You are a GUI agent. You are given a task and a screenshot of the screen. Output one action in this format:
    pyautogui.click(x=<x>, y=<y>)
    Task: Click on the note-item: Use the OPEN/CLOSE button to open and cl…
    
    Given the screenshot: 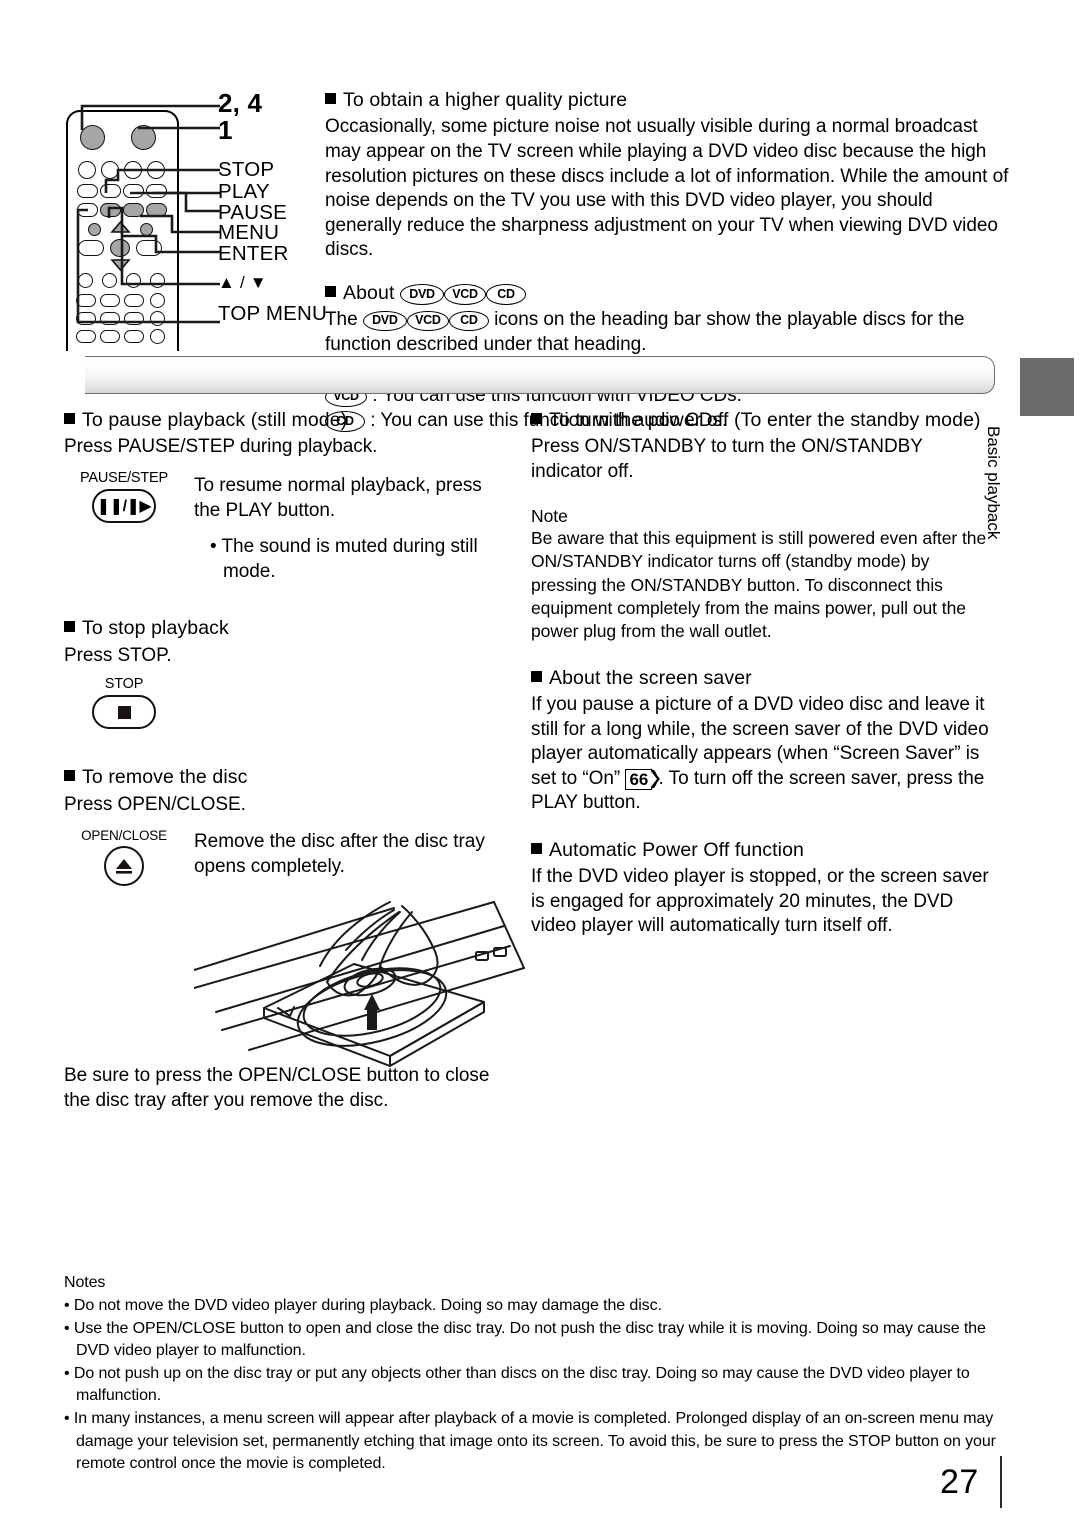 What is the action you would take?
    pyautogui.click(x=539, y=1340)
    